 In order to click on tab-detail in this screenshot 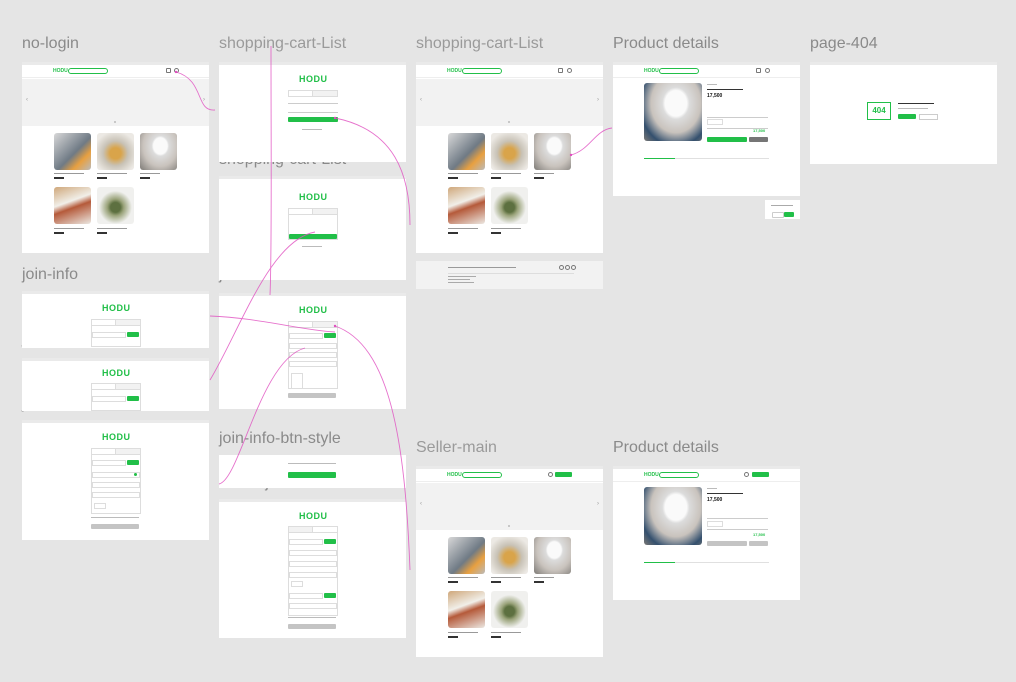, I will do `click(659, 562)`.